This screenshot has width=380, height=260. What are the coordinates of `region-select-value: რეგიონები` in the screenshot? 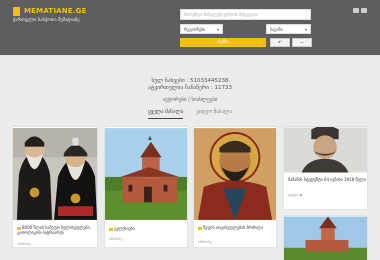 It's located at (195, 29).